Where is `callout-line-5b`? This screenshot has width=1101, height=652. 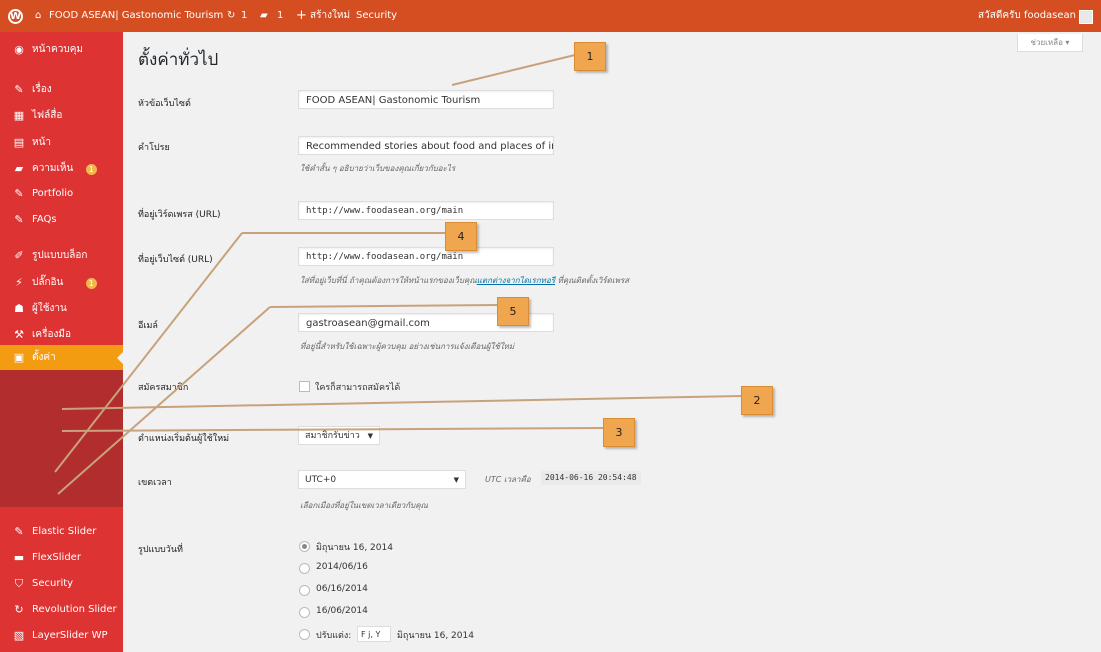 callout-line-5b is located at coordinates (384, 306).